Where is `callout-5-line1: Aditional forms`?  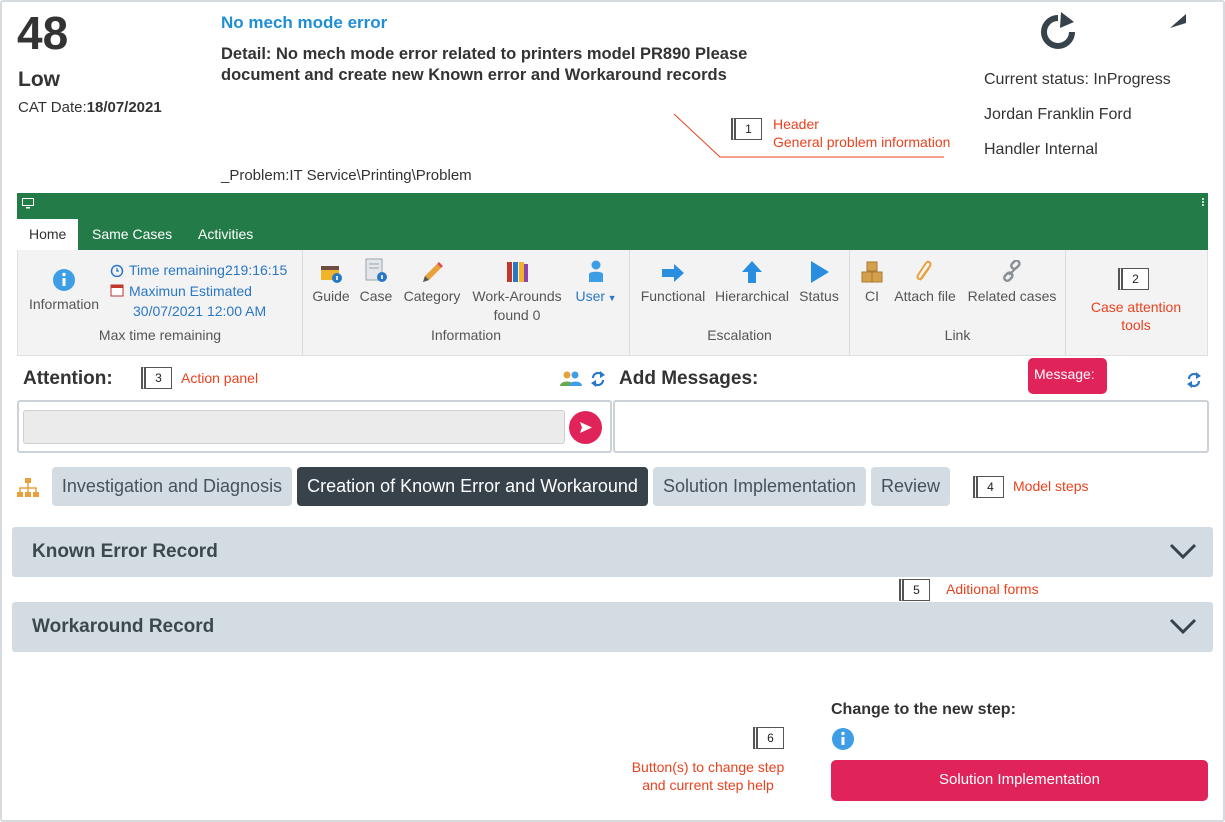 callout-5-line1: Aditional forms is located at coordinates (992, 589).